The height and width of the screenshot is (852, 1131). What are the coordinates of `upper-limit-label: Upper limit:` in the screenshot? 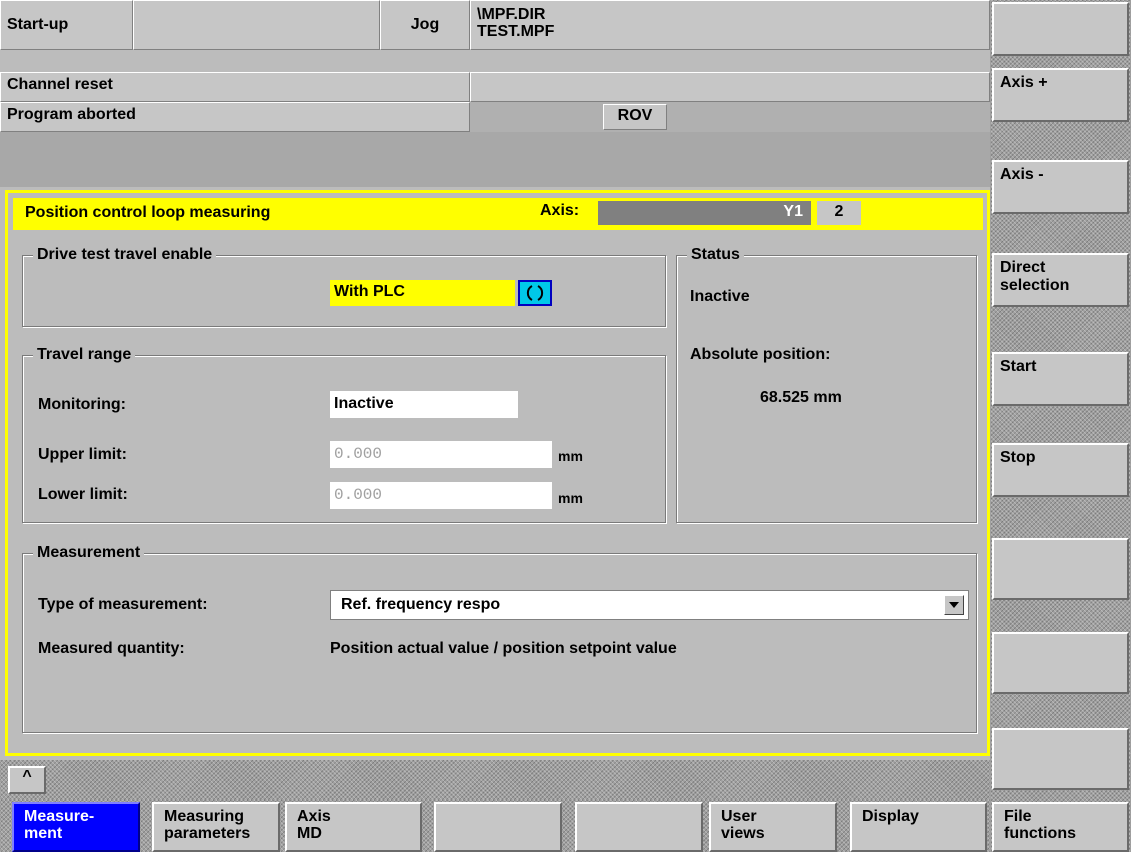 It's located at (82, 454).